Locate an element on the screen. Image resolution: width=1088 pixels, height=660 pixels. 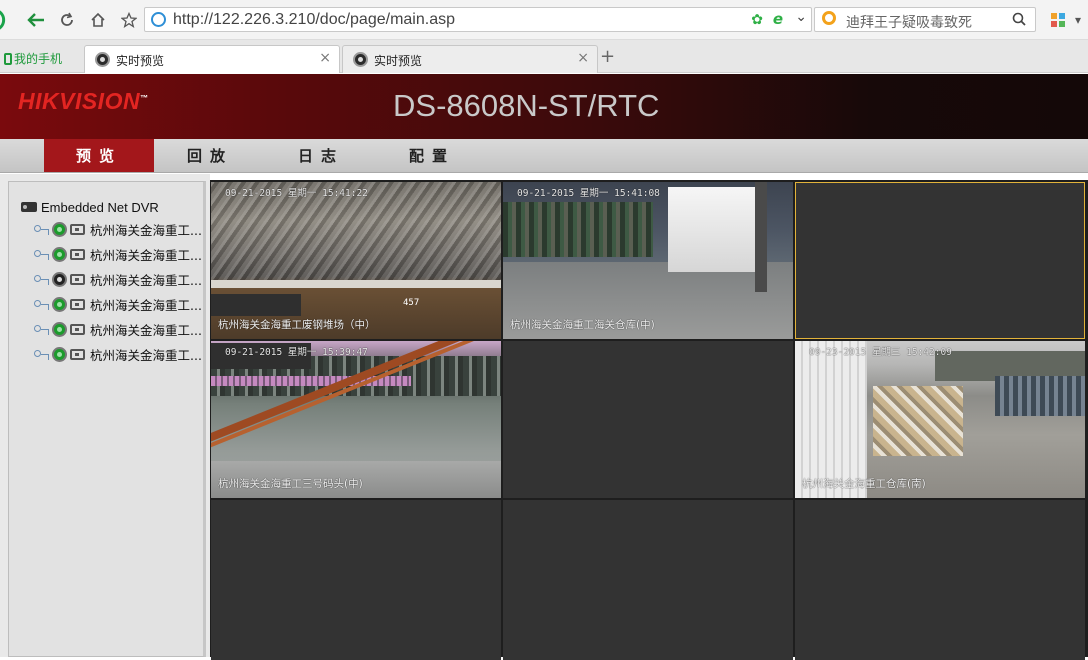
compat-mode-icon: e is located at coordinates (778, 19).